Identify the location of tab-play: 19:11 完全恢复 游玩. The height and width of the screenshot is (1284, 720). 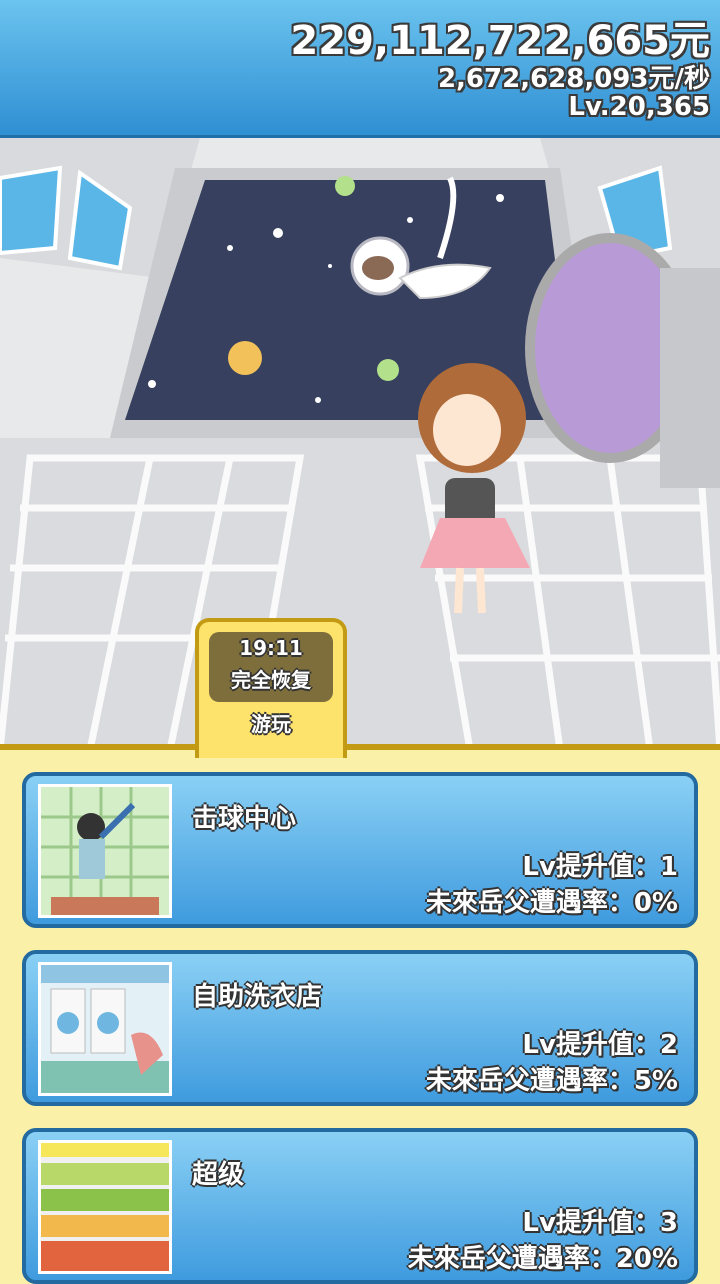
(271, 688).